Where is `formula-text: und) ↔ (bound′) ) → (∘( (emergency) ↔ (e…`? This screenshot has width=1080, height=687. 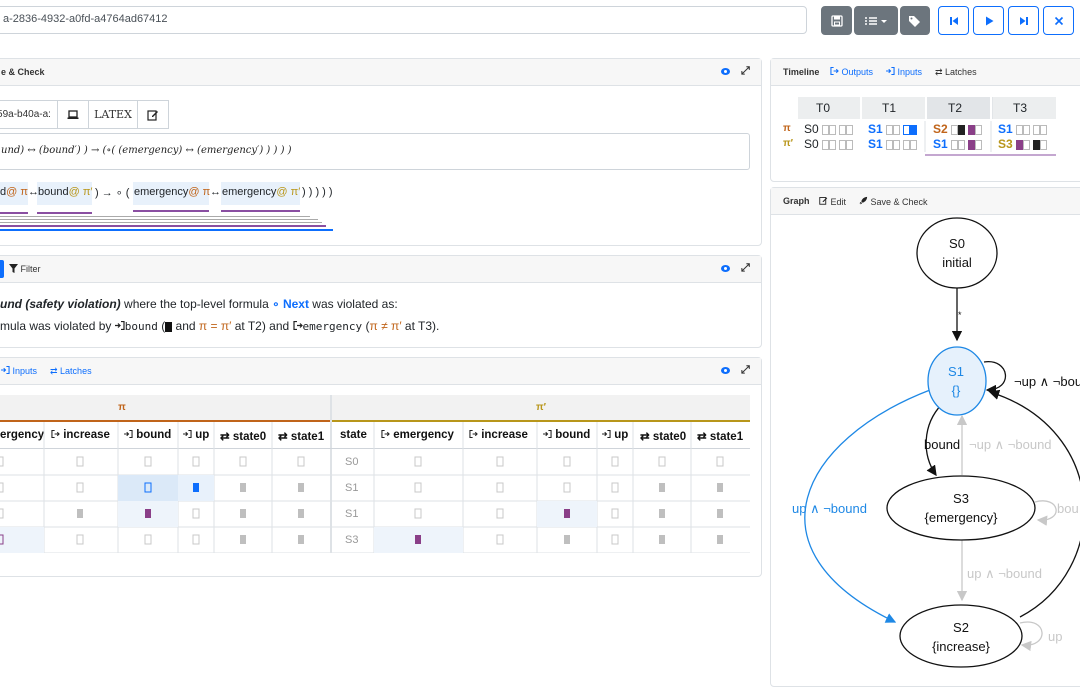
formula-text: und) ↔ (bound′) ) → (∘( (emergency) ↔ (e… is located at coordinates (146, 150).